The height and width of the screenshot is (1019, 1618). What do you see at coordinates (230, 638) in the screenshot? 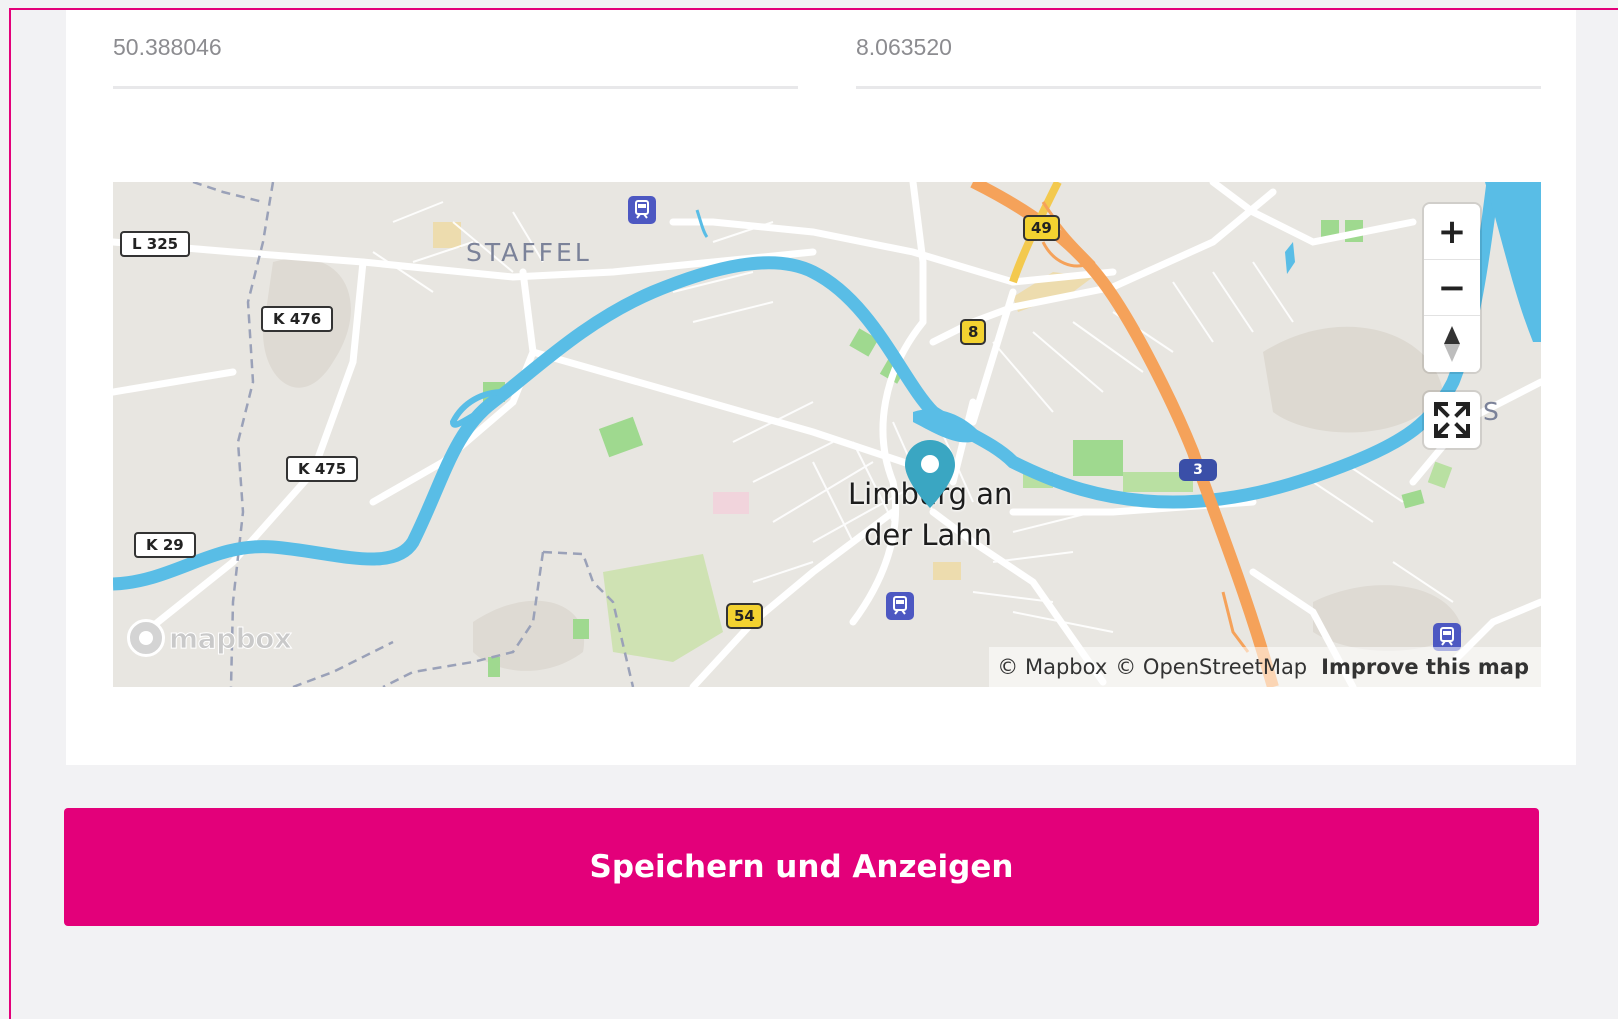
I see `mapbox-logo-text: mapbox` at bounding box center [230, 638].